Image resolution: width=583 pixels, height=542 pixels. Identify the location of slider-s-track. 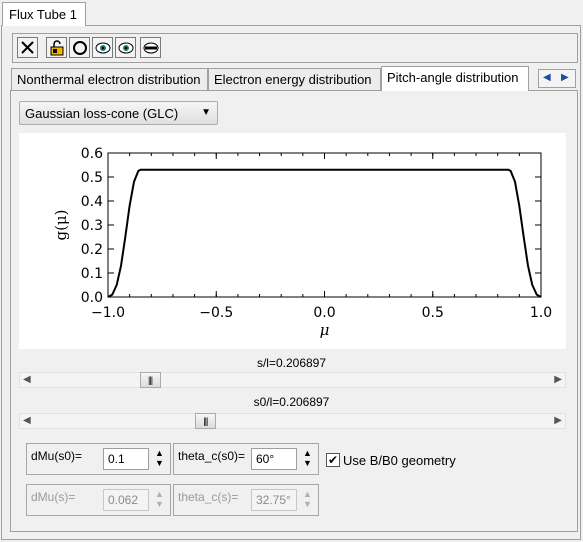
(292, 380).